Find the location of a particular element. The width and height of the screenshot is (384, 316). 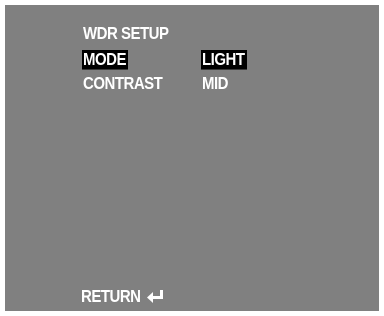

return-button: RETURN is located at coordinates (123, 297).